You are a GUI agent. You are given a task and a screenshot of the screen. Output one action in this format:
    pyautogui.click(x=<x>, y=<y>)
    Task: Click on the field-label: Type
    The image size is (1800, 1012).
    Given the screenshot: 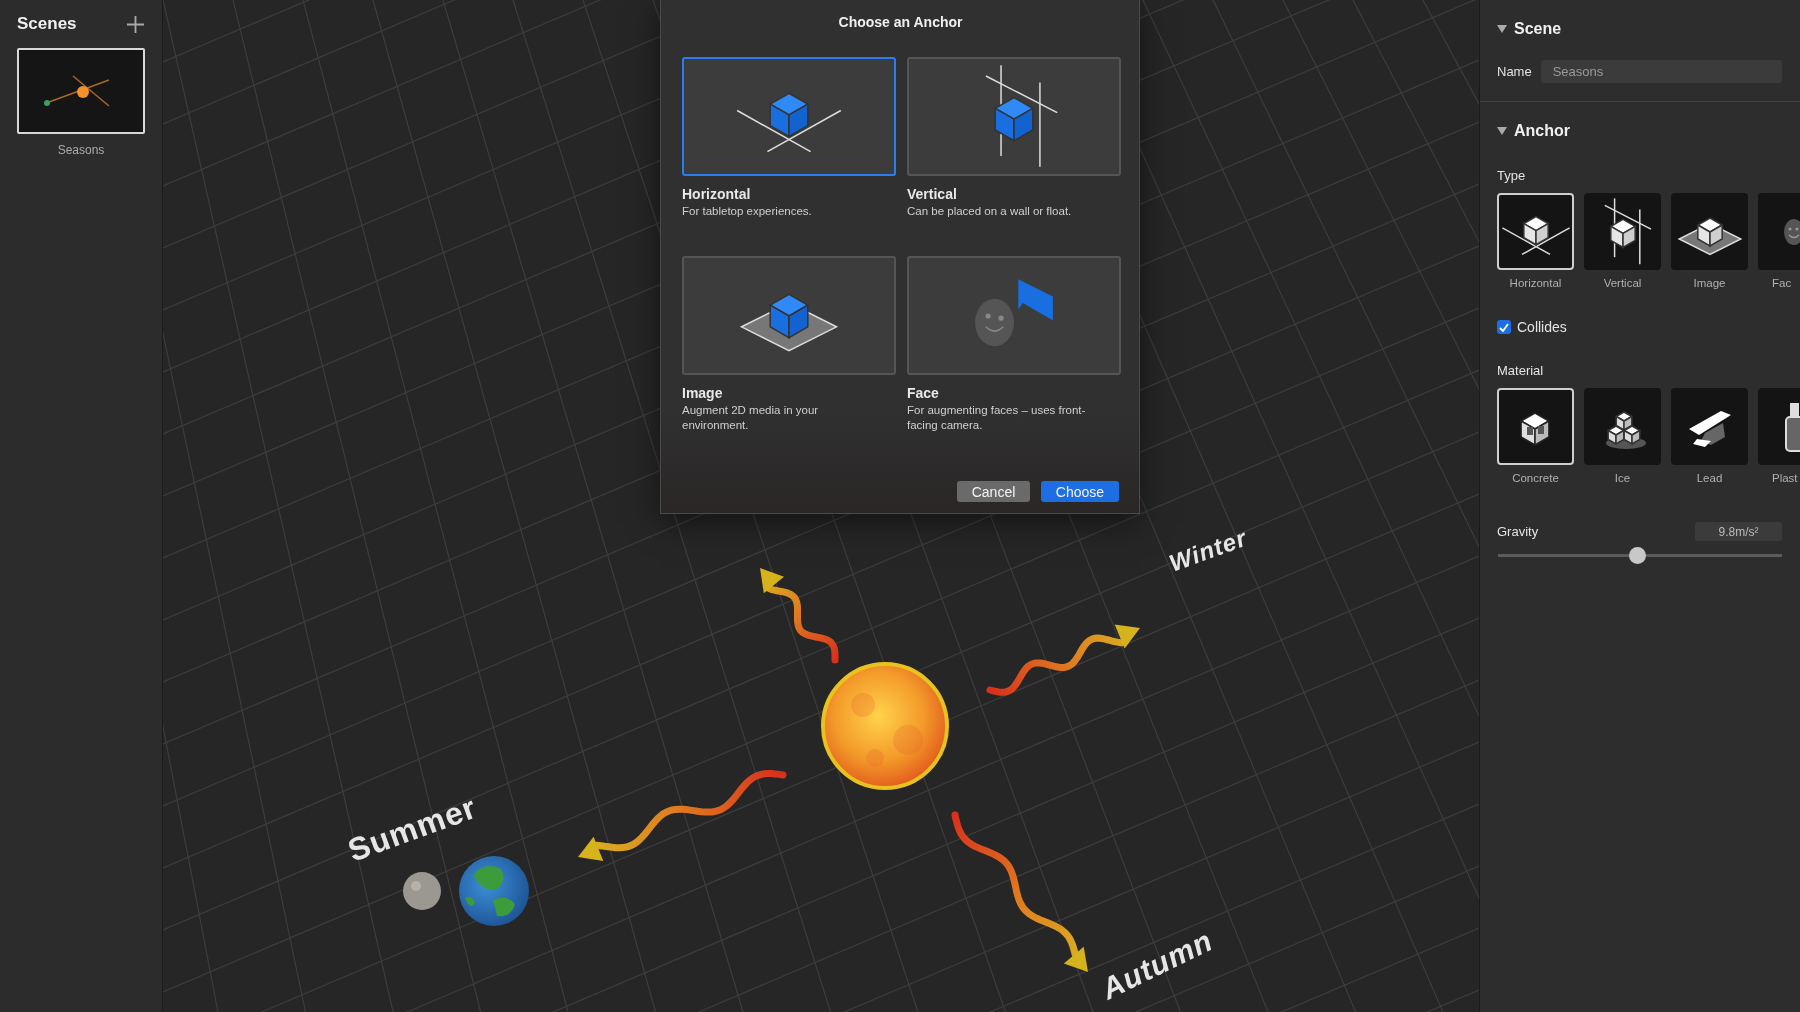 What is the action you would take?
    pyautogui.click(x=1512, y=175)
    